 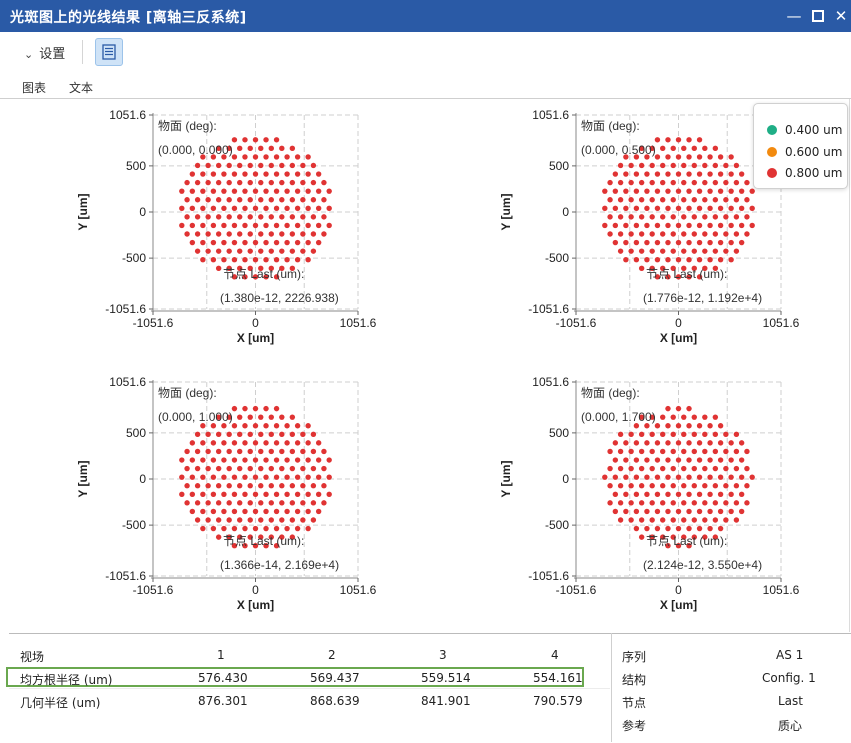 What do you see at coordinates (125, 576) in the screenshot?
I see `y-tick-label: -1051.6` at bounding box center [125, 576].